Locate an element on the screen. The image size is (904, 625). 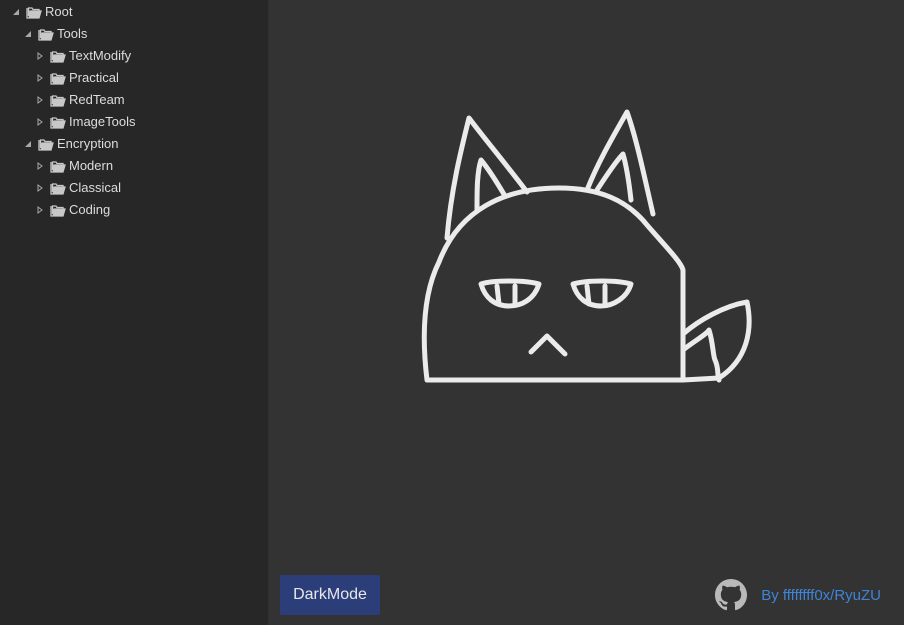
tree-item-label: Modern is located at coordinates (91, 165).